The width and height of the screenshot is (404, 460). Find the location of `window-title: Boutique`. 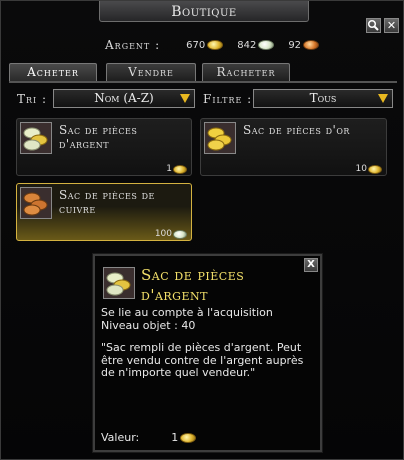

window-title: Boutique is located at coordinates (204, 12).